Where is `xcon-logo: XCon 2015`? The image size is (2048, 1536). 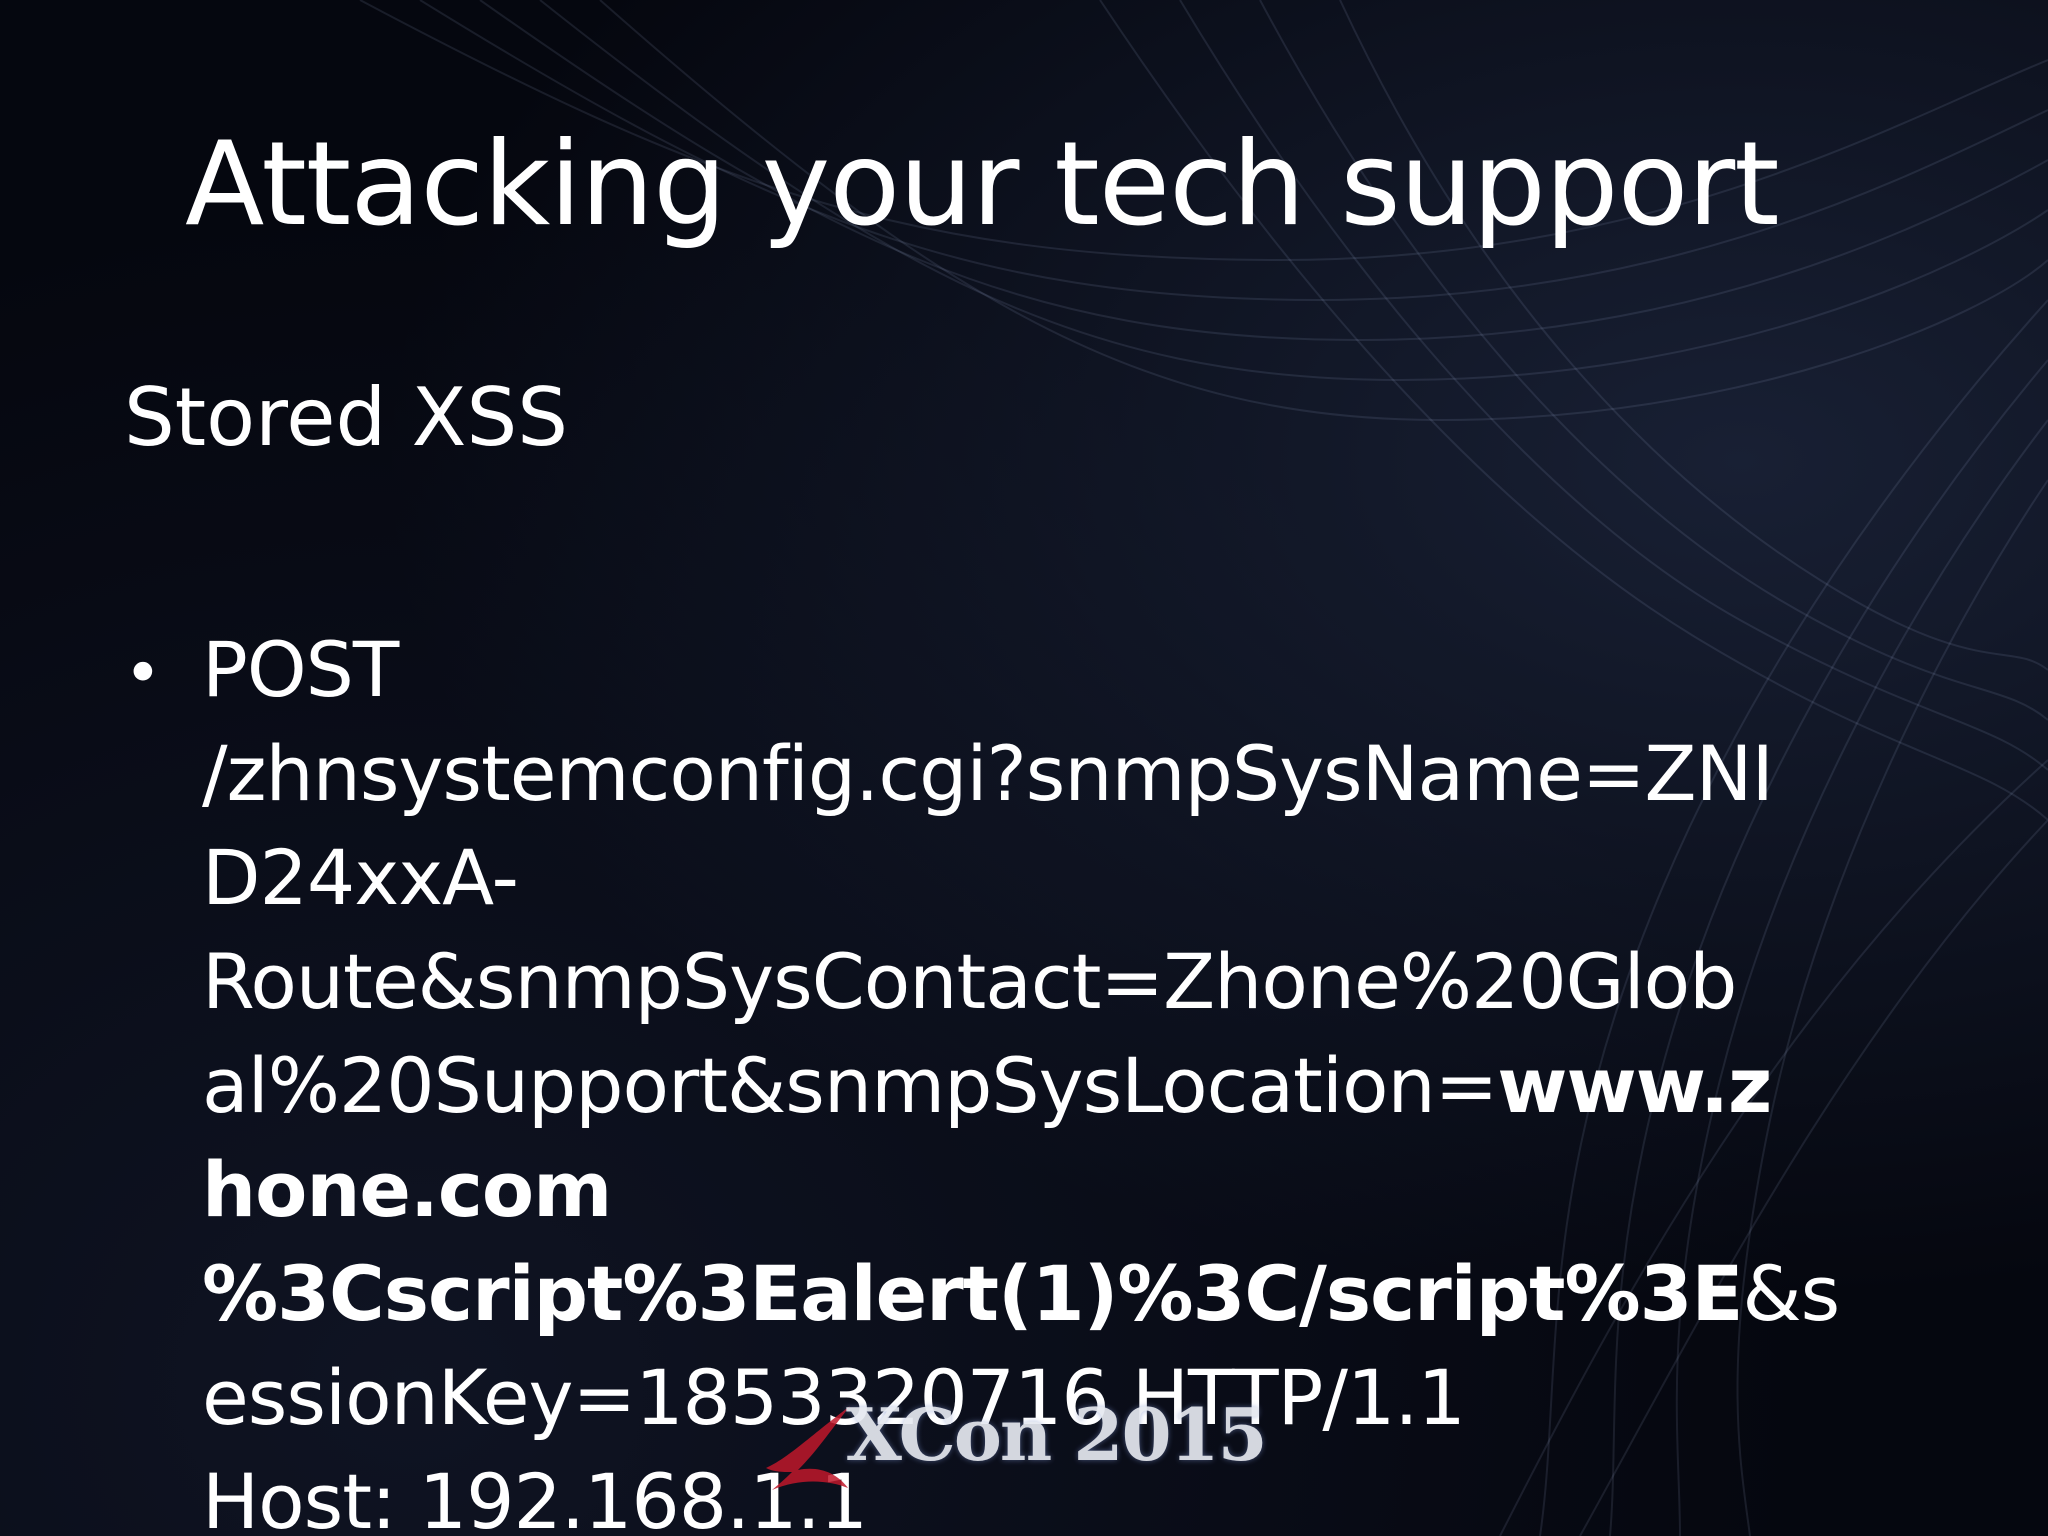
xcon-logo: XCon 2015 is located at coordinates (1013, 1451).